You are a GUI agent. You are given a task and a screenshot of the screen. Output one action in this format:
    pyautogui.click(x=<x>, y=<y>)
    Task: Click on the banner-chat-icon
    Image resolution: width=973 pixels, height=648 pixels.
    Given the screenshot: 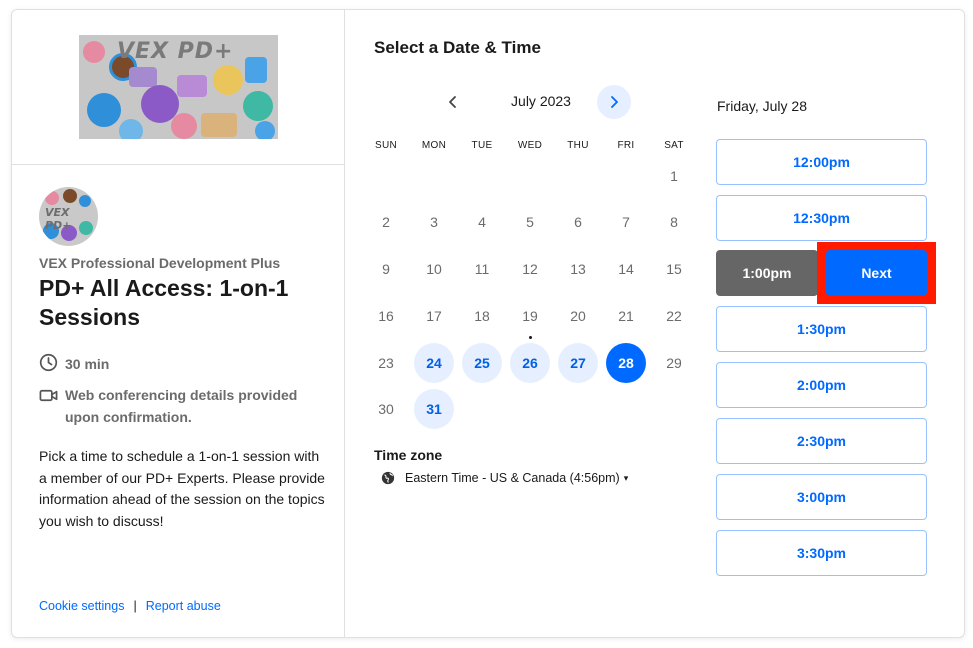 What is the action you would take?
    pyautogui.click(x=143, y=77)
    